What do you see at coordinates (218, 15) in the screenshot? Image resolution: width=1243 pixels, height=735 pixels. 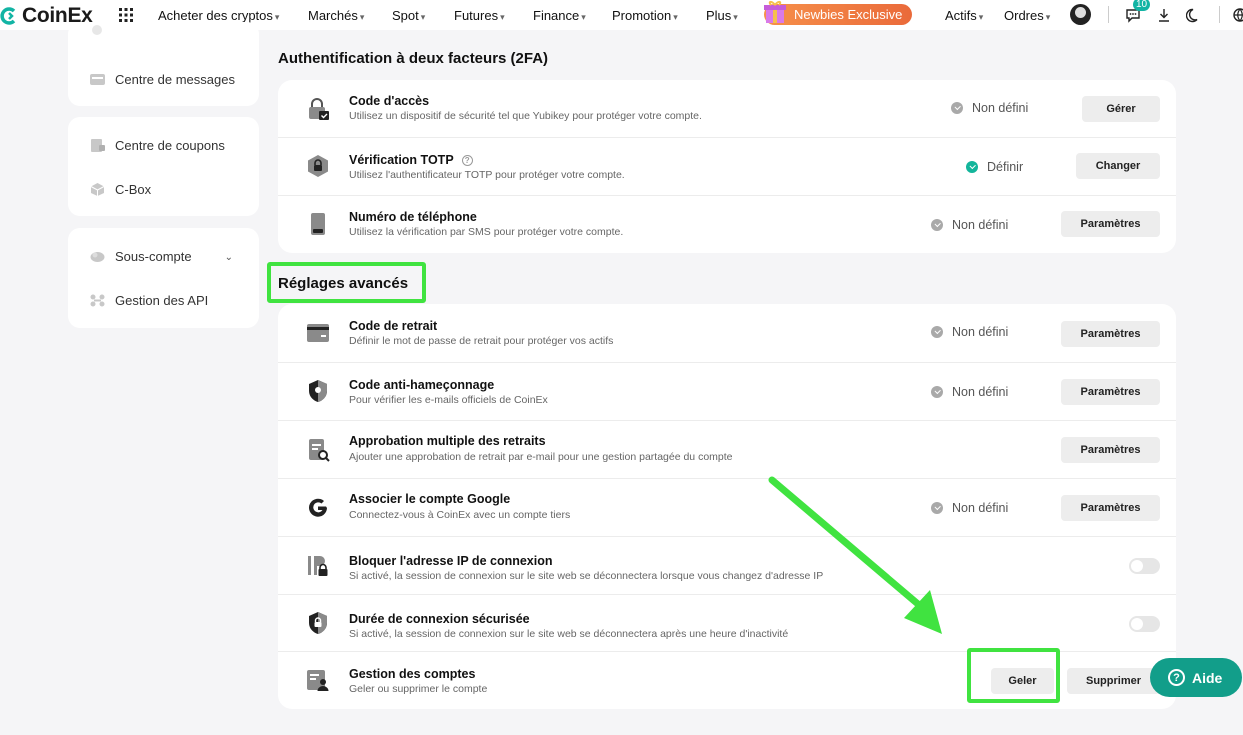 I see `nav-buy-crypto: Acheter des cryptos ▾` at bounding box center [218, 15].